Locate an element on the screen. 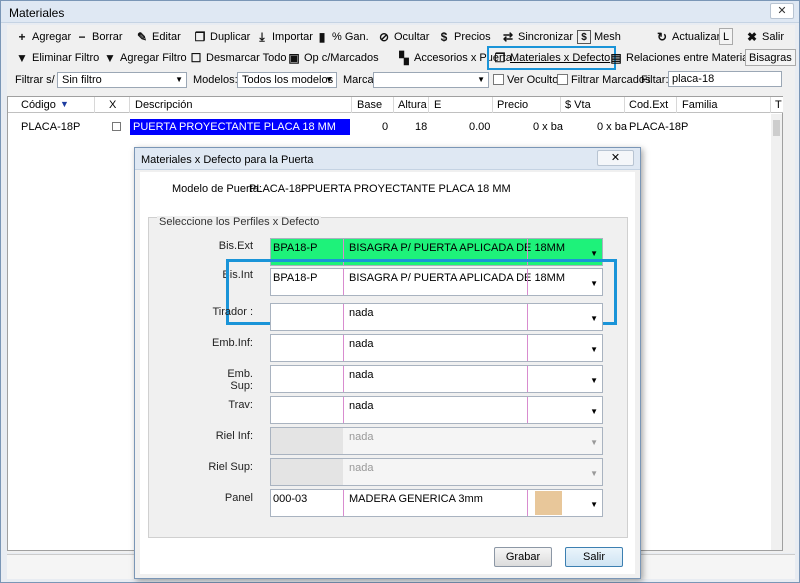  ganancia-label: % Gan. is located at coordinates (350, 37).